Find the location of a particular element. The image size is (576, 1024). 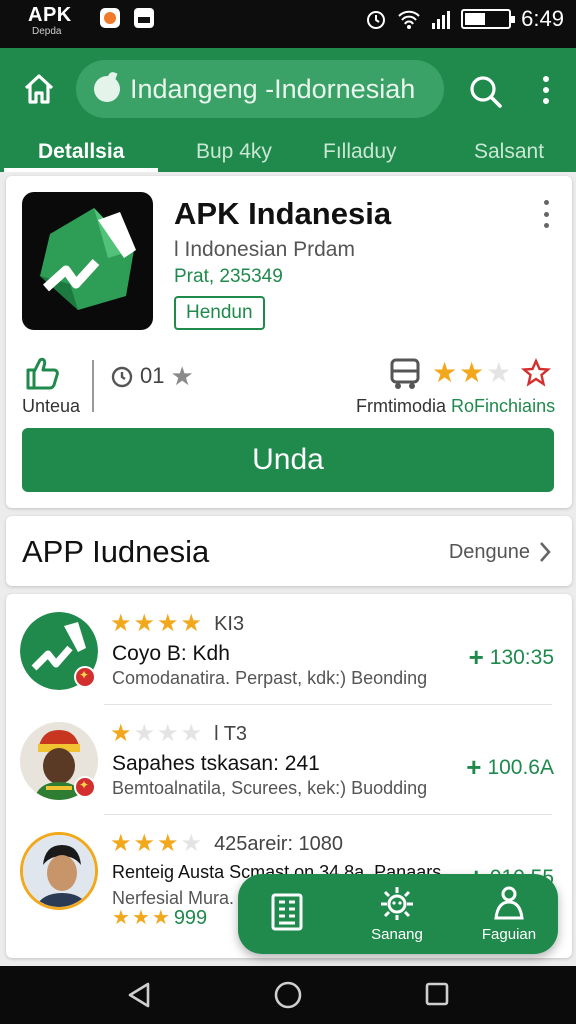

app-bar: Indangeng -Indornesiah is located at coordinates (288, 90).